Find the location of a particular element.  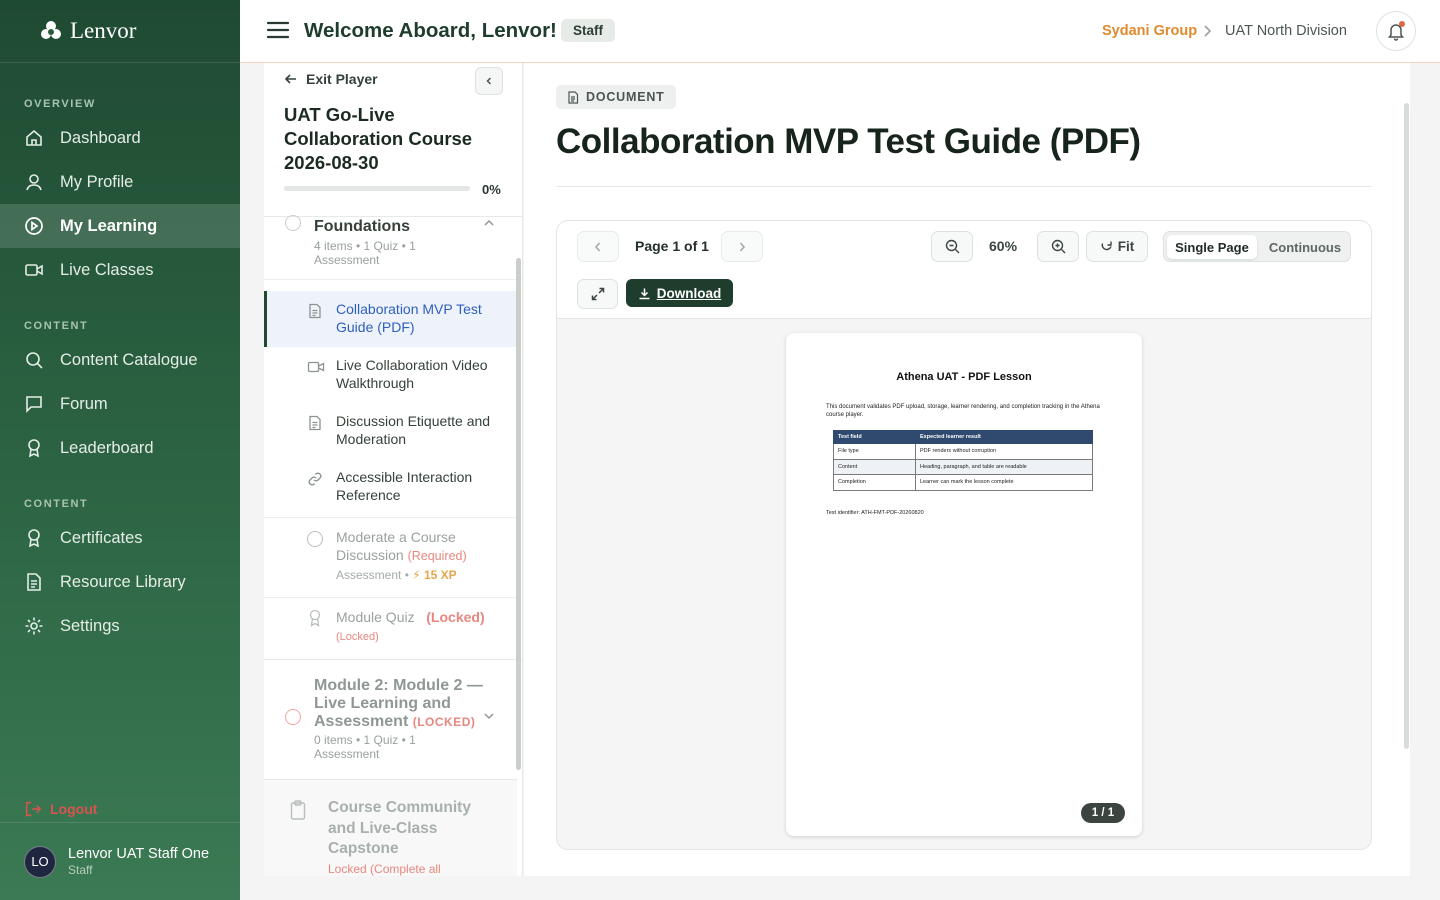

table-row: File type PDF renders without corruption is located at coordinates (963, 451).